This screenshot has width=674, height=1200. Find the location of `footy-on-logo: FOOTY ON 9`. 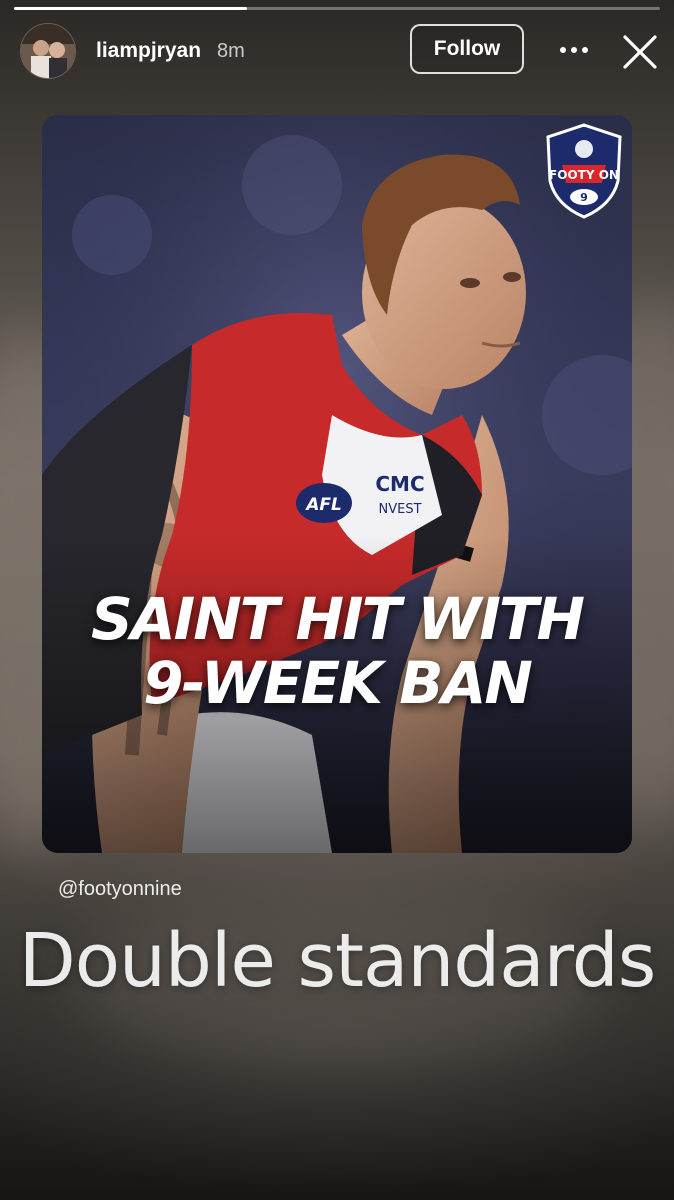

footy-on-logo: FOOTY ON 9 is located at coordinates (584, 171).